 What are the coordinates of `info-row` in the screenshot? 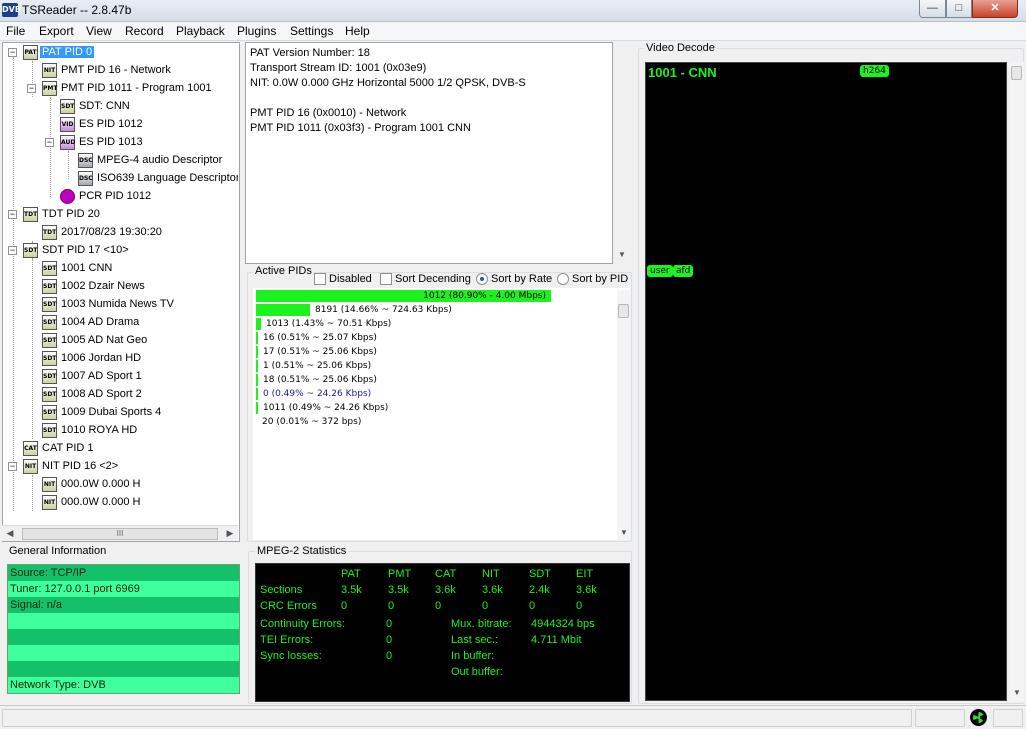 It's located at (123, 669).